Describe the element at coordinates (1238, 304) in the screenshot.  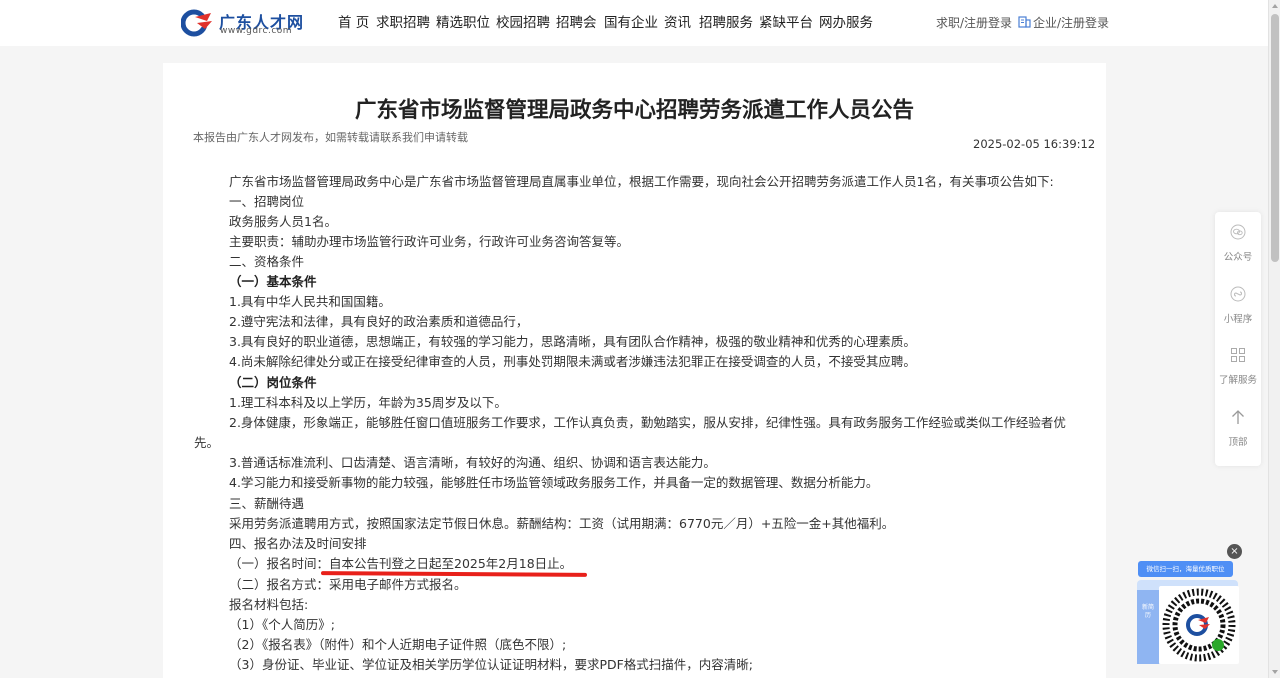
I see `side-item-mini-program: 小程序` at that location.